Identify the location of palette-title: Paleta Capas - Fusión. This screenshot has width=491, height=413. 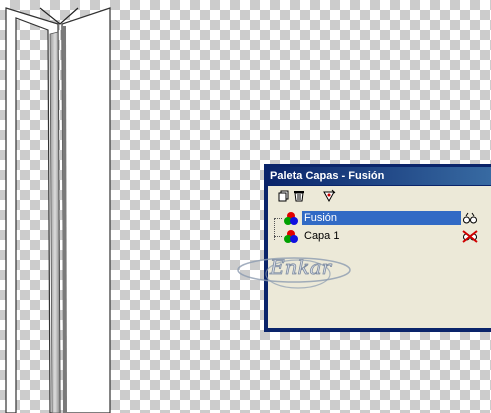
(327, 176).